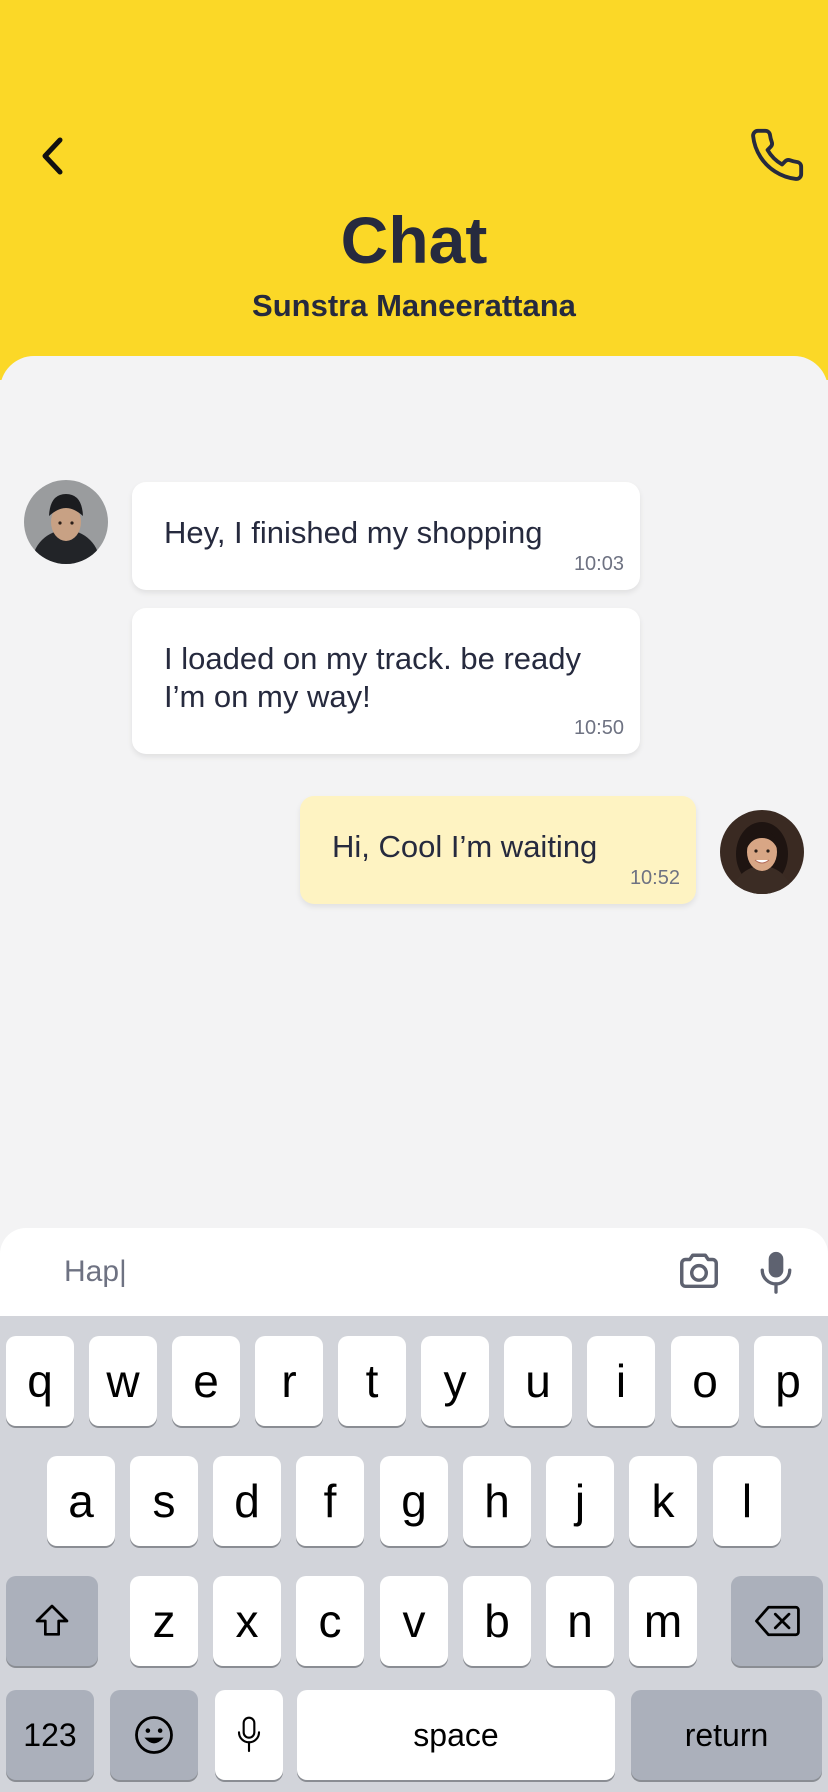 The height and width of the screenshot is (1792, 828). I want to click on key-r: r, so click(289, 1381).